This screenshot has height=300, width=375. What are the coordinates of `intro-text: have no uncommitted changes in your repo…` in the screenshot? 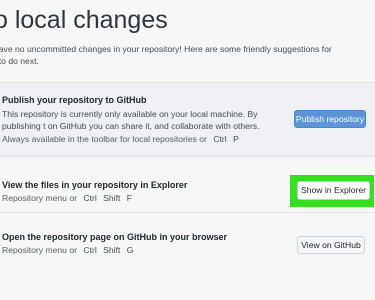 It's located at (166, 55).